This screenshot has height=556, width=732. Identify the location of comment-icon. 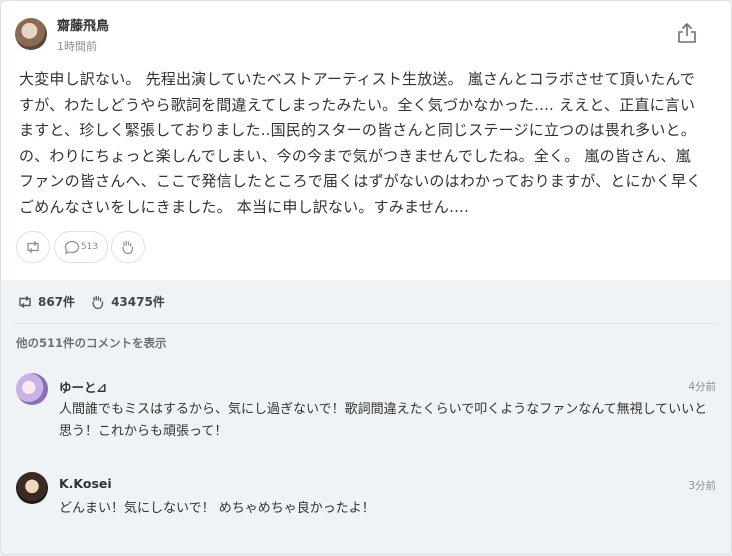
(72, 247).